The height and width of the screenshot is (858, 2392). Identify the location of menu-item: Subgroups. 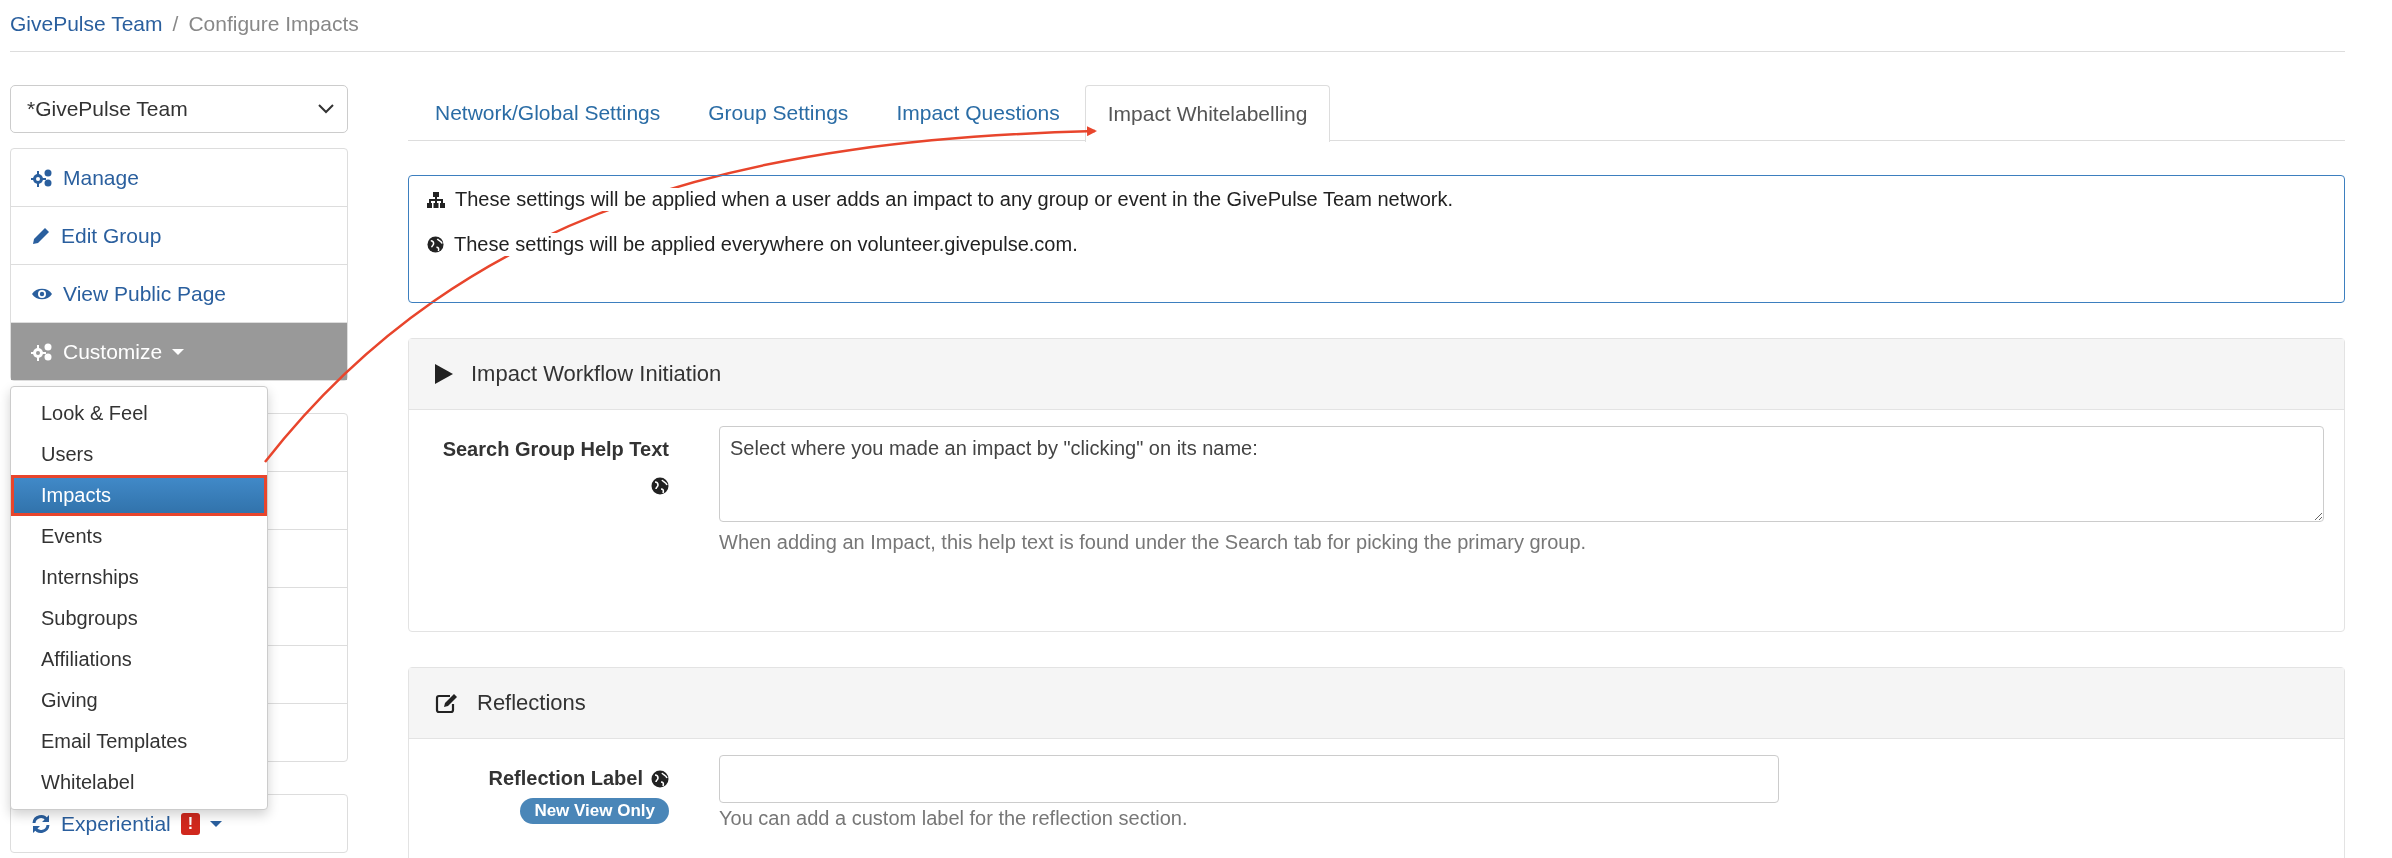
(139, 618).